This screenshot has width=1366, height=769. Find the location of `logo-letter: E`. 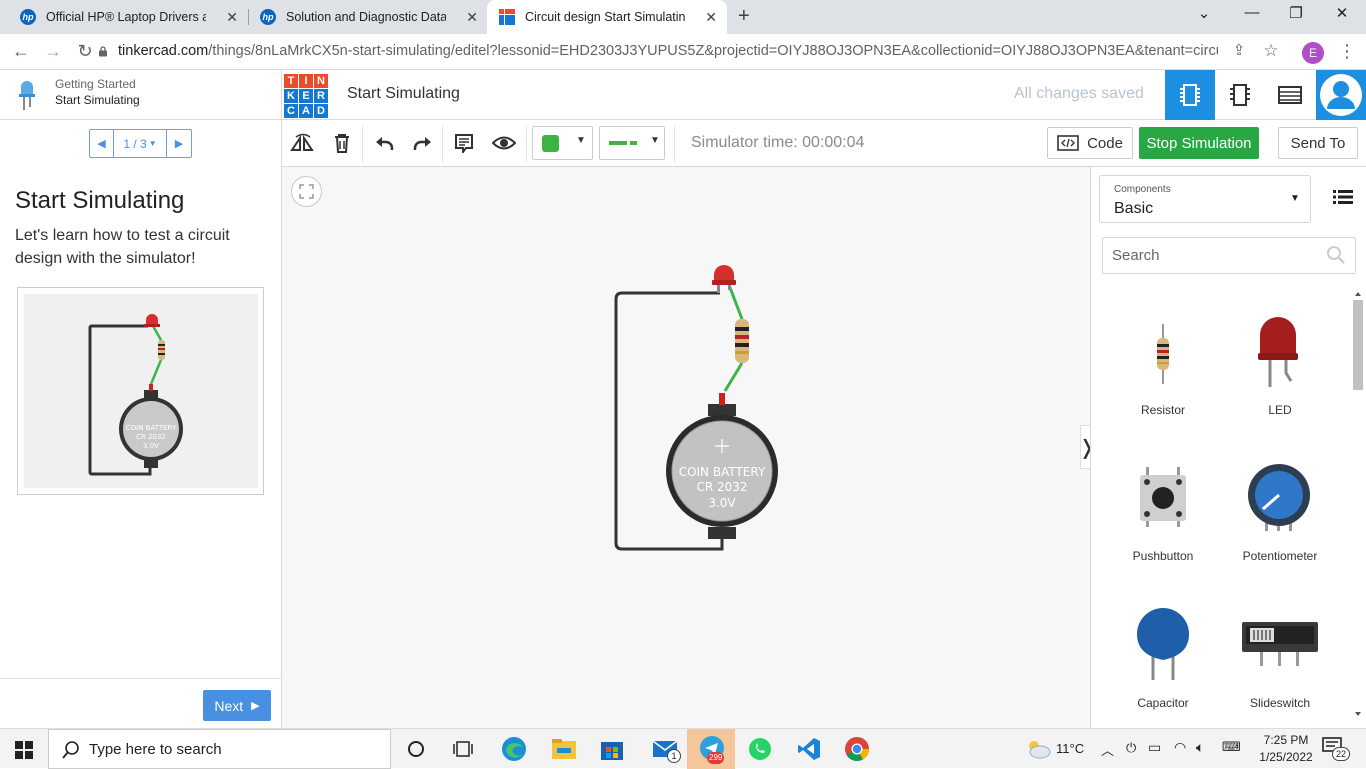

logo-letter: E is located at coordinates (306, 96).